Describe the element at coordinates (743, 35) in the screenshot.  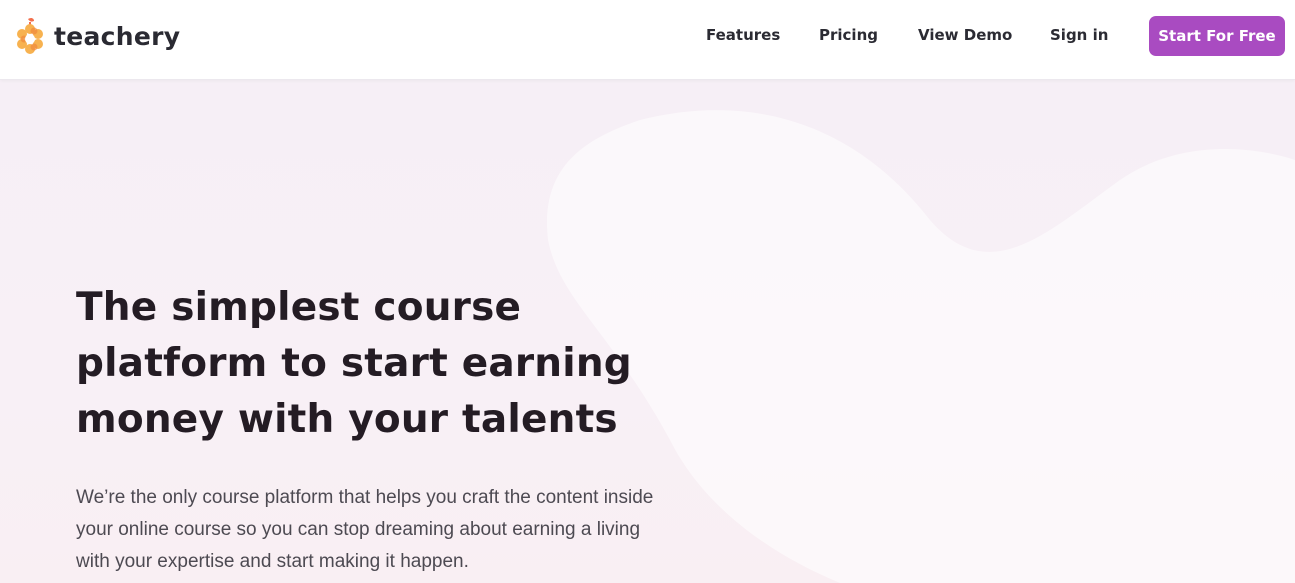
I see `nav-link-features: Features` at that location.